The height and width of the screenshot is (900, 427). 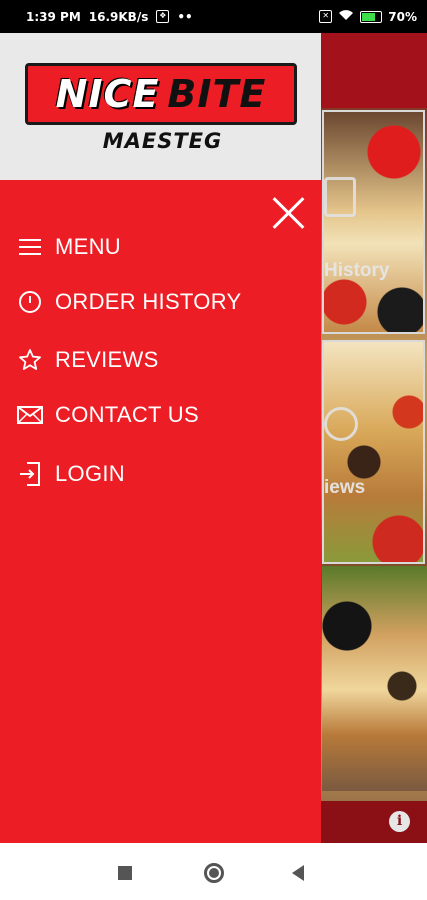 What do you see at coordinates (402, 16) in the screenshot?
I see `battery-percent: 70%` at bounding box center [402, 16].